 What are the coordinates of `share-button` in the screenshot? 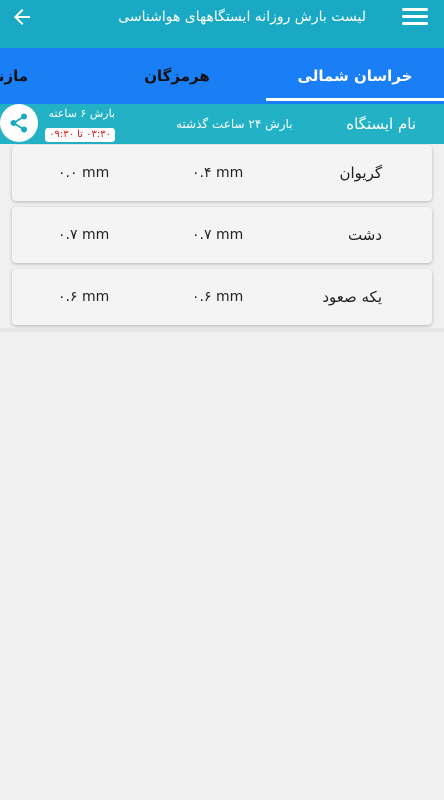 It's located at (19, 123).